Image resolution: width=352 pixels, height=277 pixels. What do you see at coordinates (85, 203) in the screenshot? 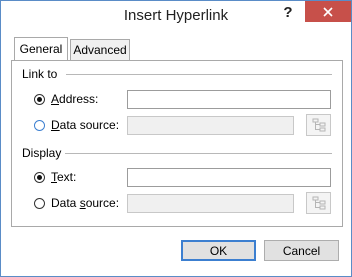
I see `display-data-source-radio-label: Data source:` at bounding box center [85, 203].